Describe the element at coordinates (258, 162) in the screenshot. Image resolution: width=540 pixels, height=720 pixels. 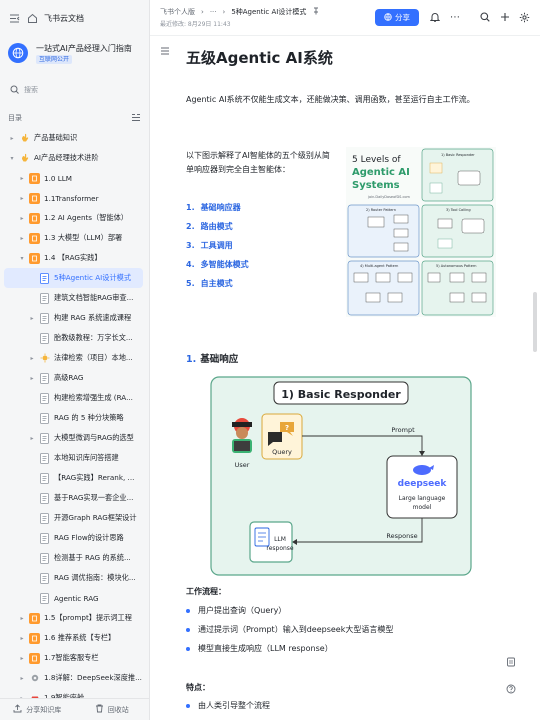
I see `explain-paragraph: 以下图示解释了AI智能体的五个级别从简单响应器到完全自主智能体：` at that location.